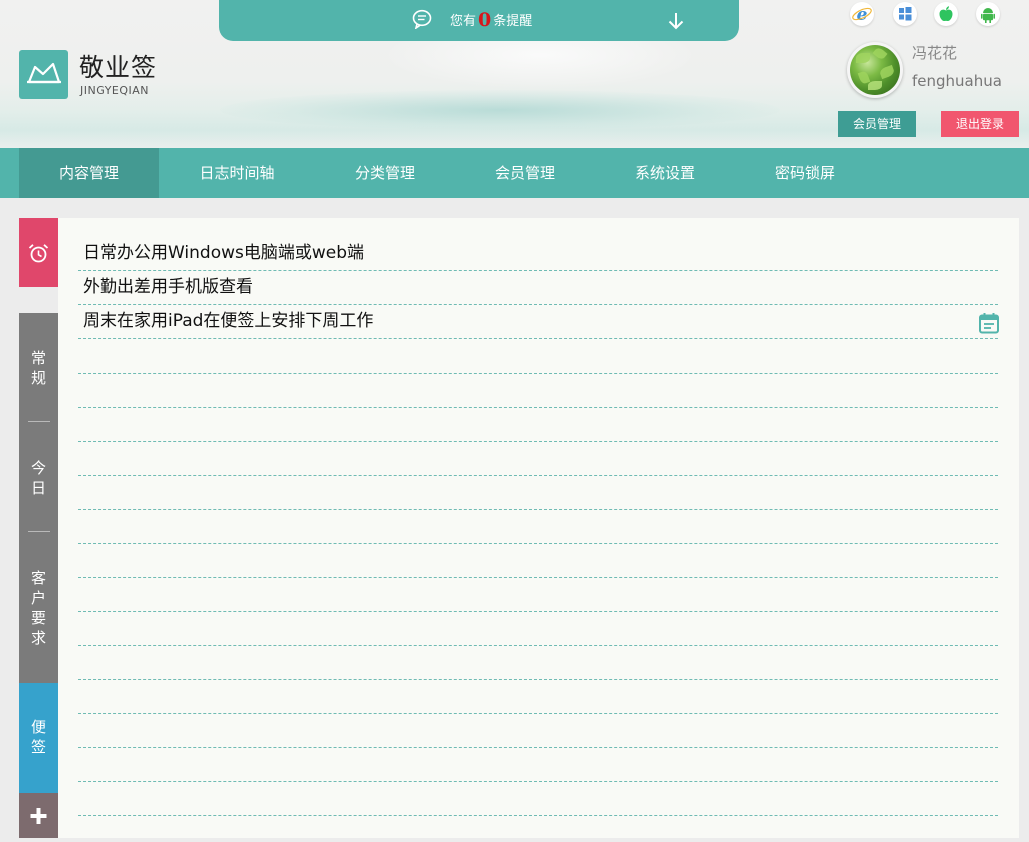 The height and width of the screenshot is (842, 1029). What do you see at coordinates (988, 14) in the screenshot?
I see `android-icon` at bounding box center [988, 14].